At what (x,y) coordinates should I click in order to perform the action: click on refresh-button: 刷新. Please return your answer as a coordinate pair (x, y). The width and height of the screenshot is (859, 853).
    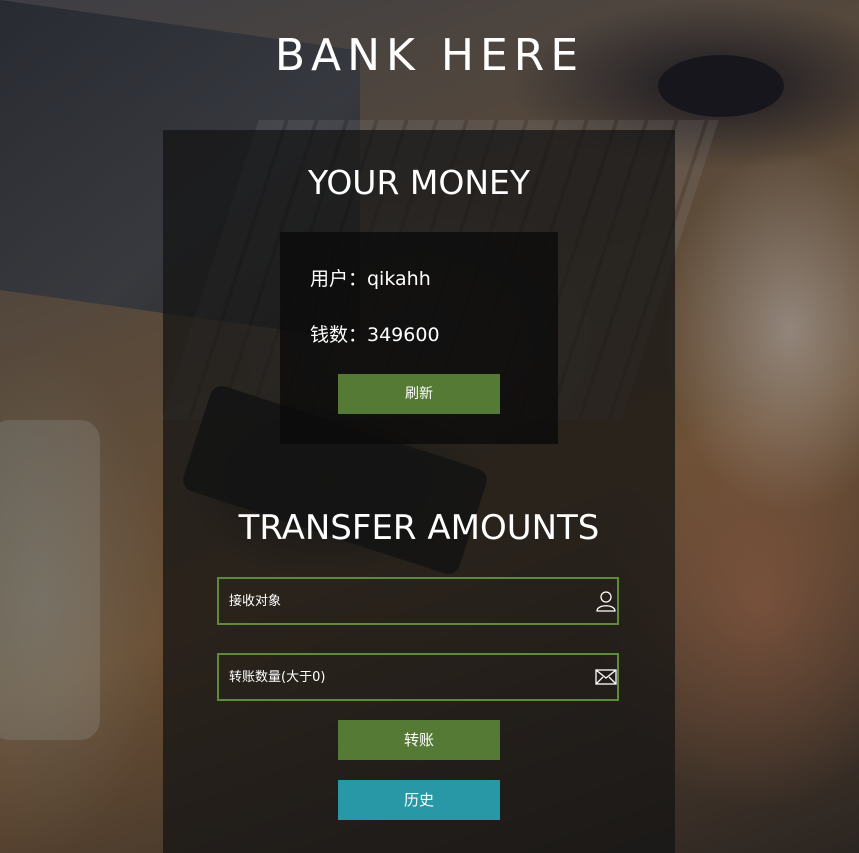
    Looking at the image, I should click on (419, 394).